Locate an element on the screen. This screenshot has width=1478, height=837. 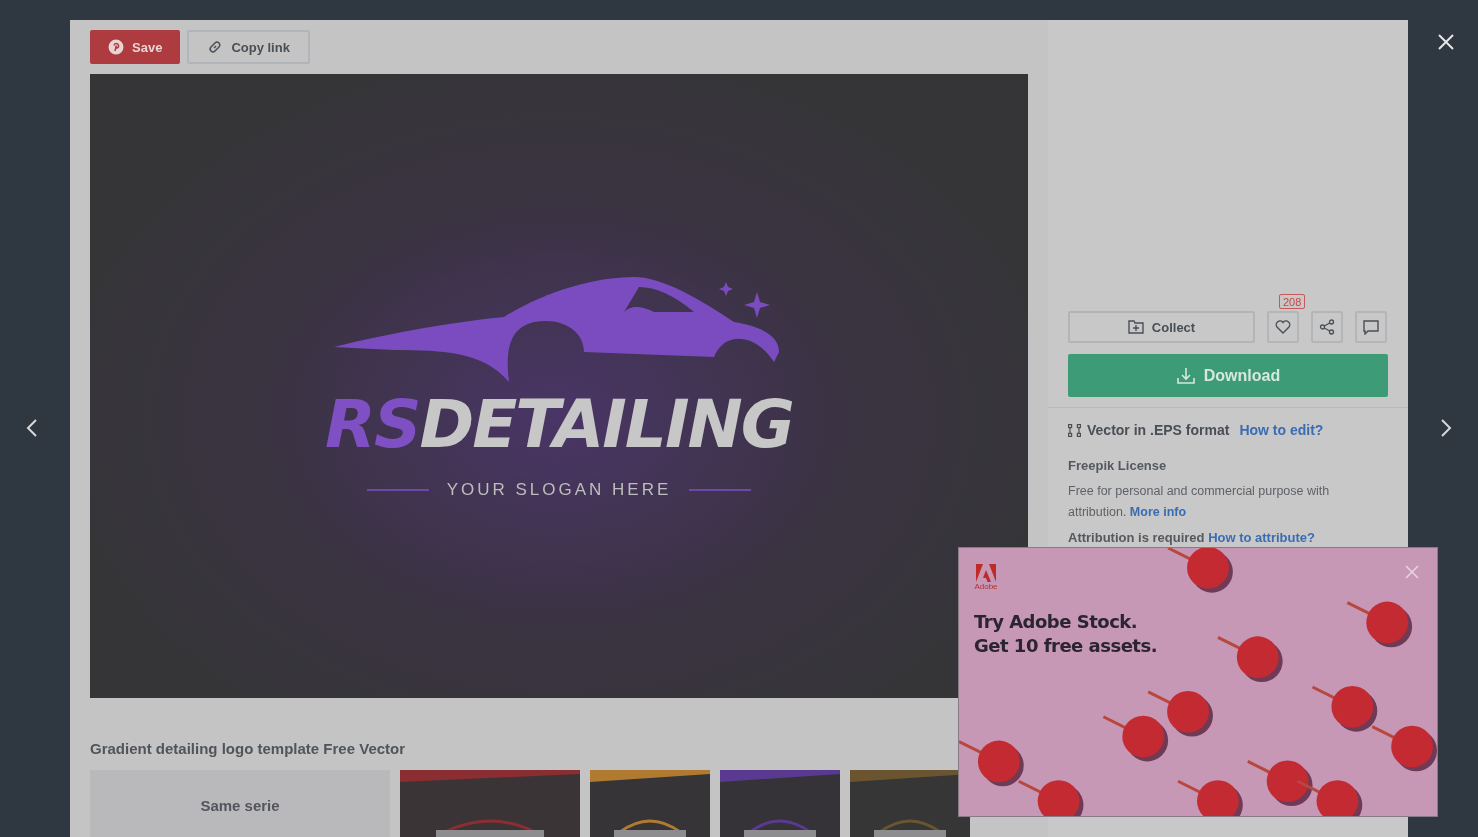
logo-initials: RS is located at coordinates (372, 425).